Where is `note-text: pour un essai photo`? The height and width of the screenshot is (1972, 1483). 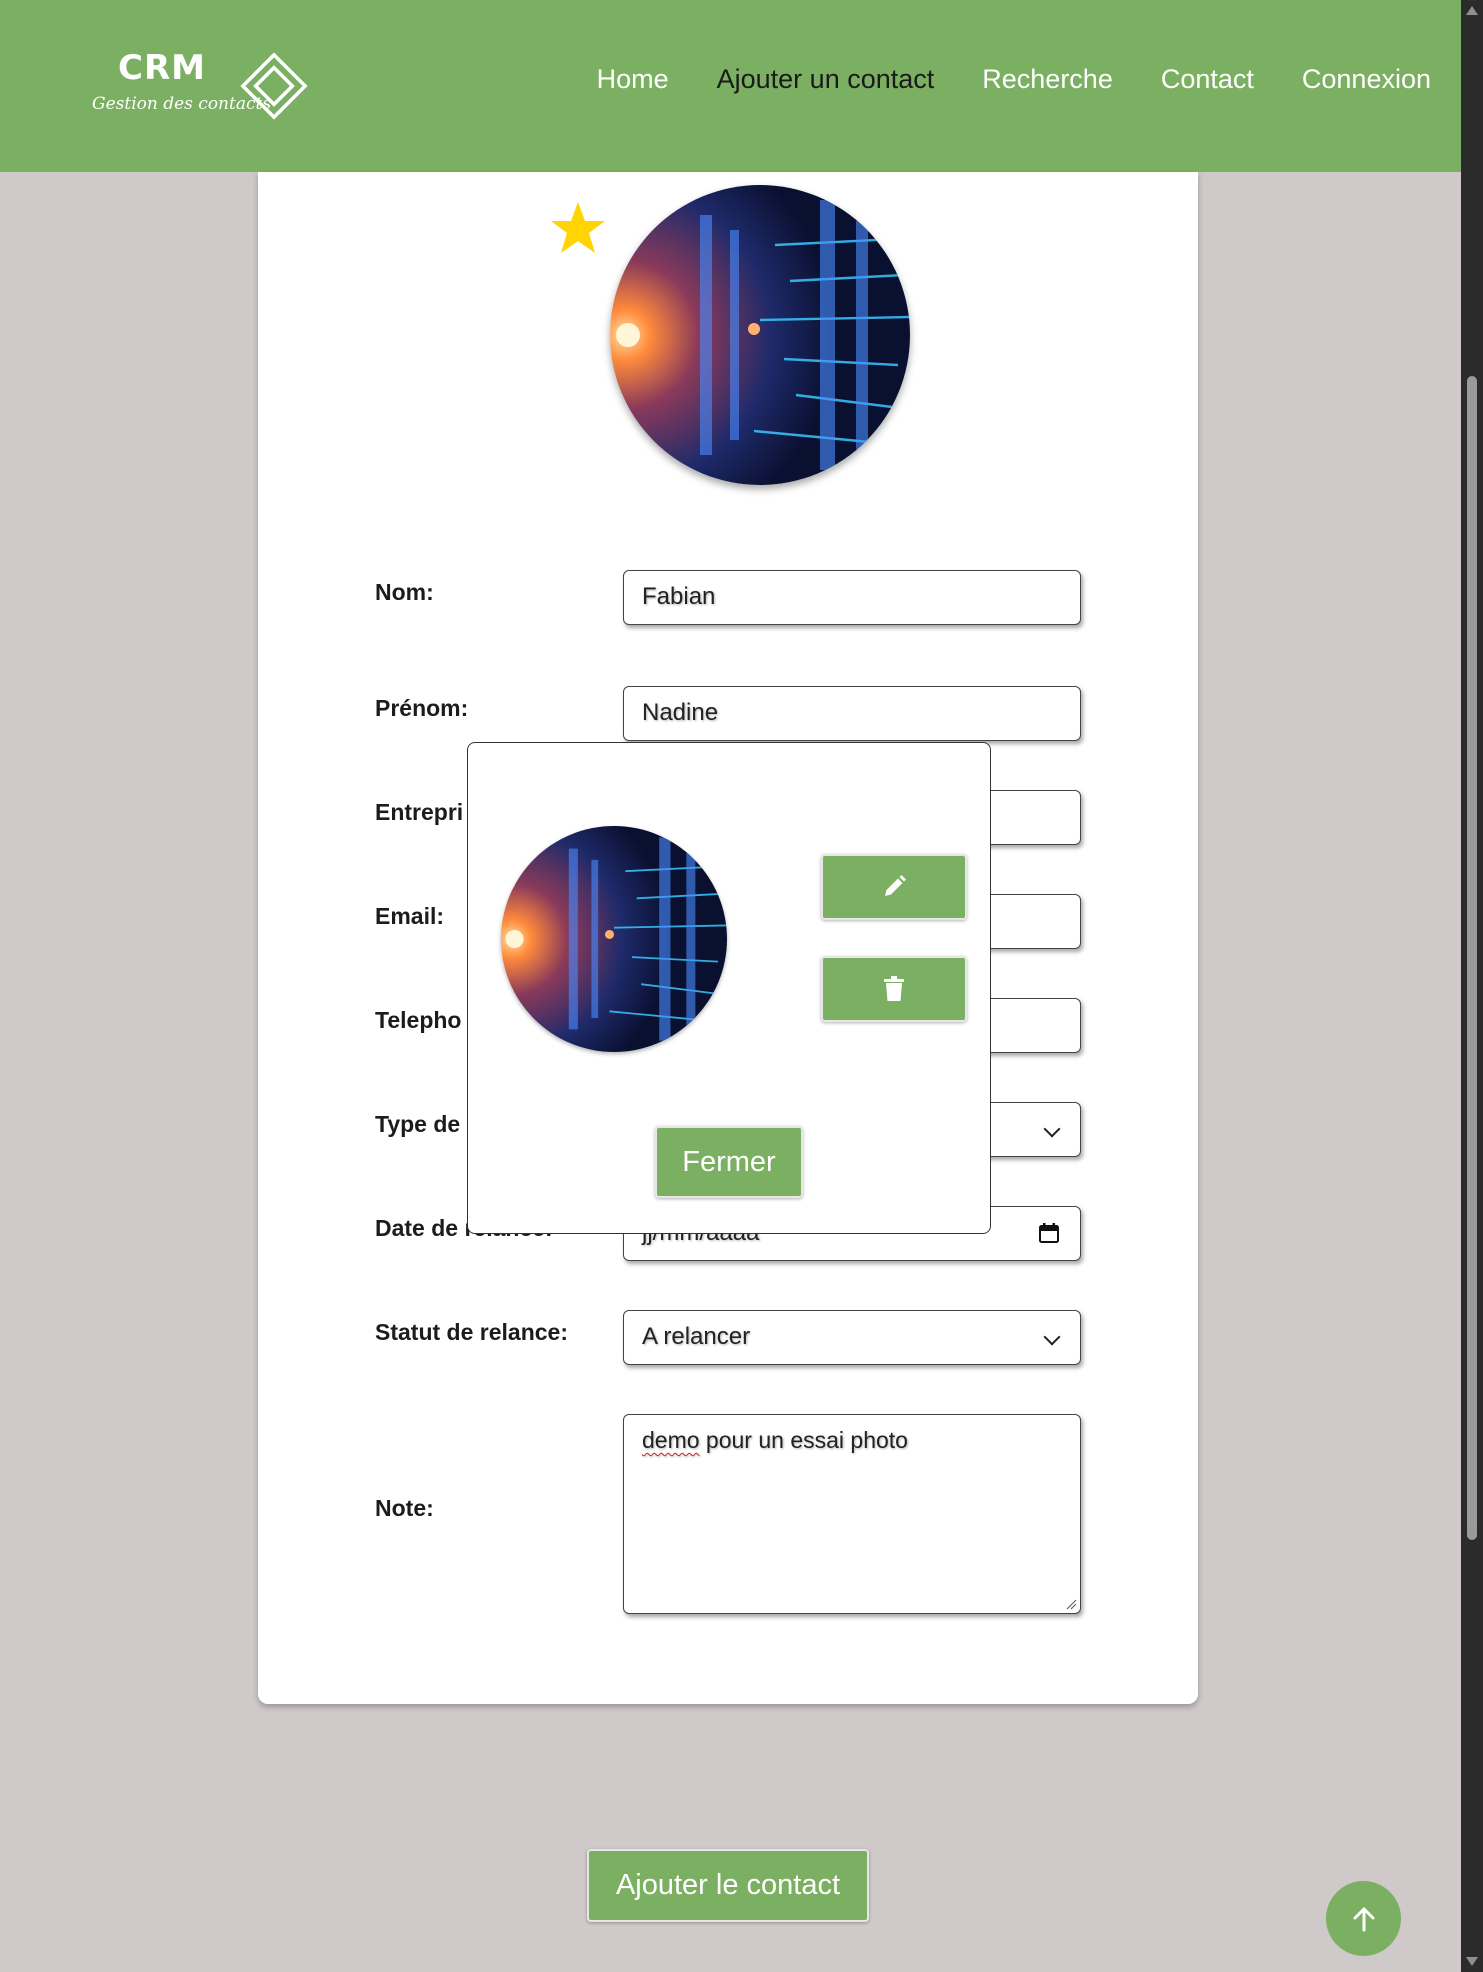
note-text: pour un essai photo is located at coordinates (803, 1440).